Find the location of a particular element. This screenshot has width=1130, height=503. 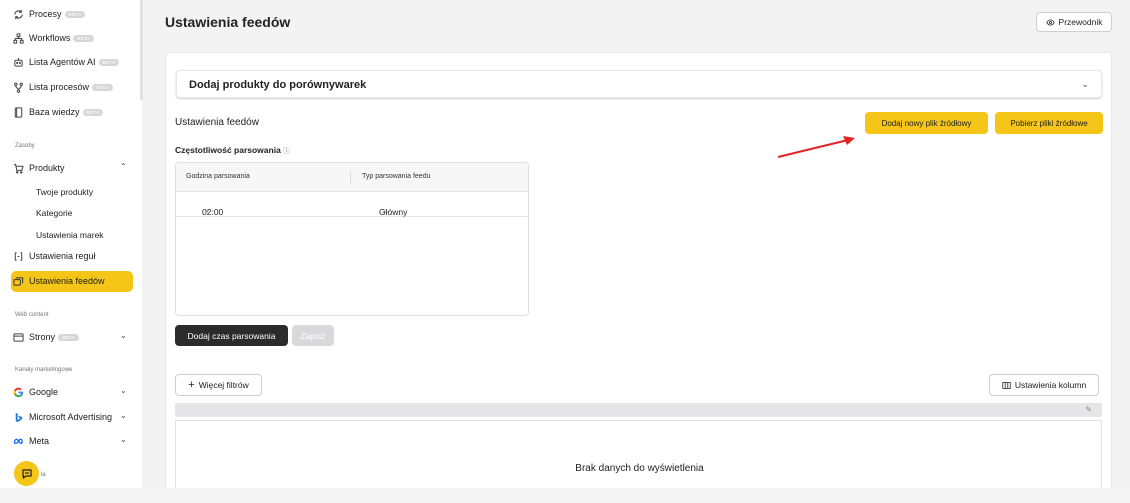

chevron-up-icon: ⌃ is located at coordinates (123, 166).